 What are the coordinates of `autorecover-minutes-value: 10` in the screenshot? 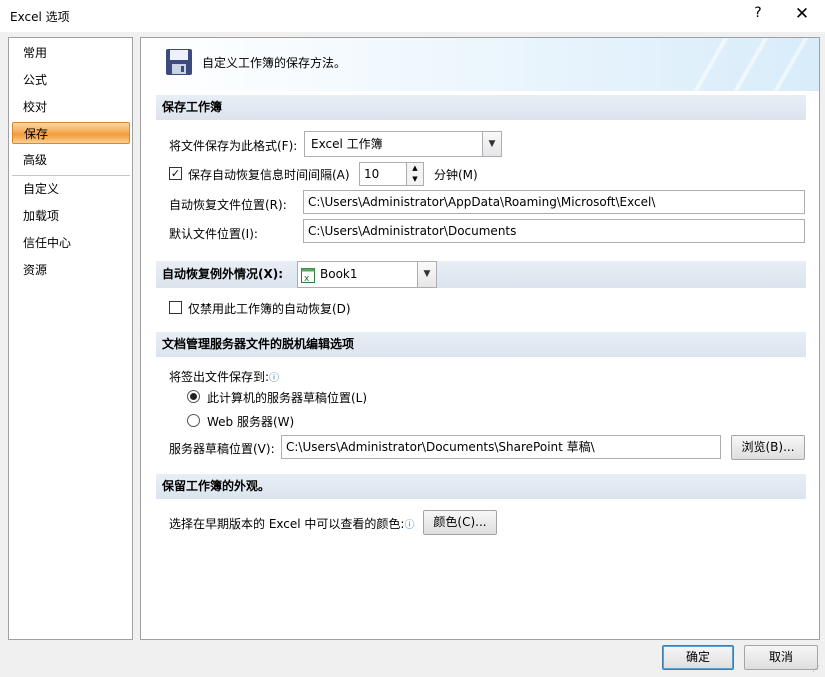 It's located at (372, 174).